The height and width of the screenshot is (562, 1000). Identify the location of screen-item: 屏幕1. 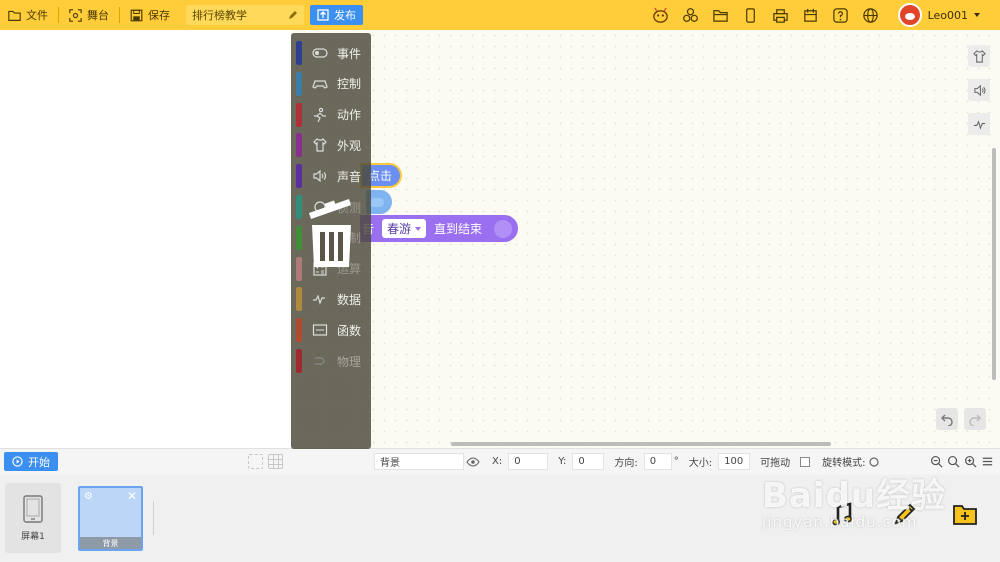
(33, 518).